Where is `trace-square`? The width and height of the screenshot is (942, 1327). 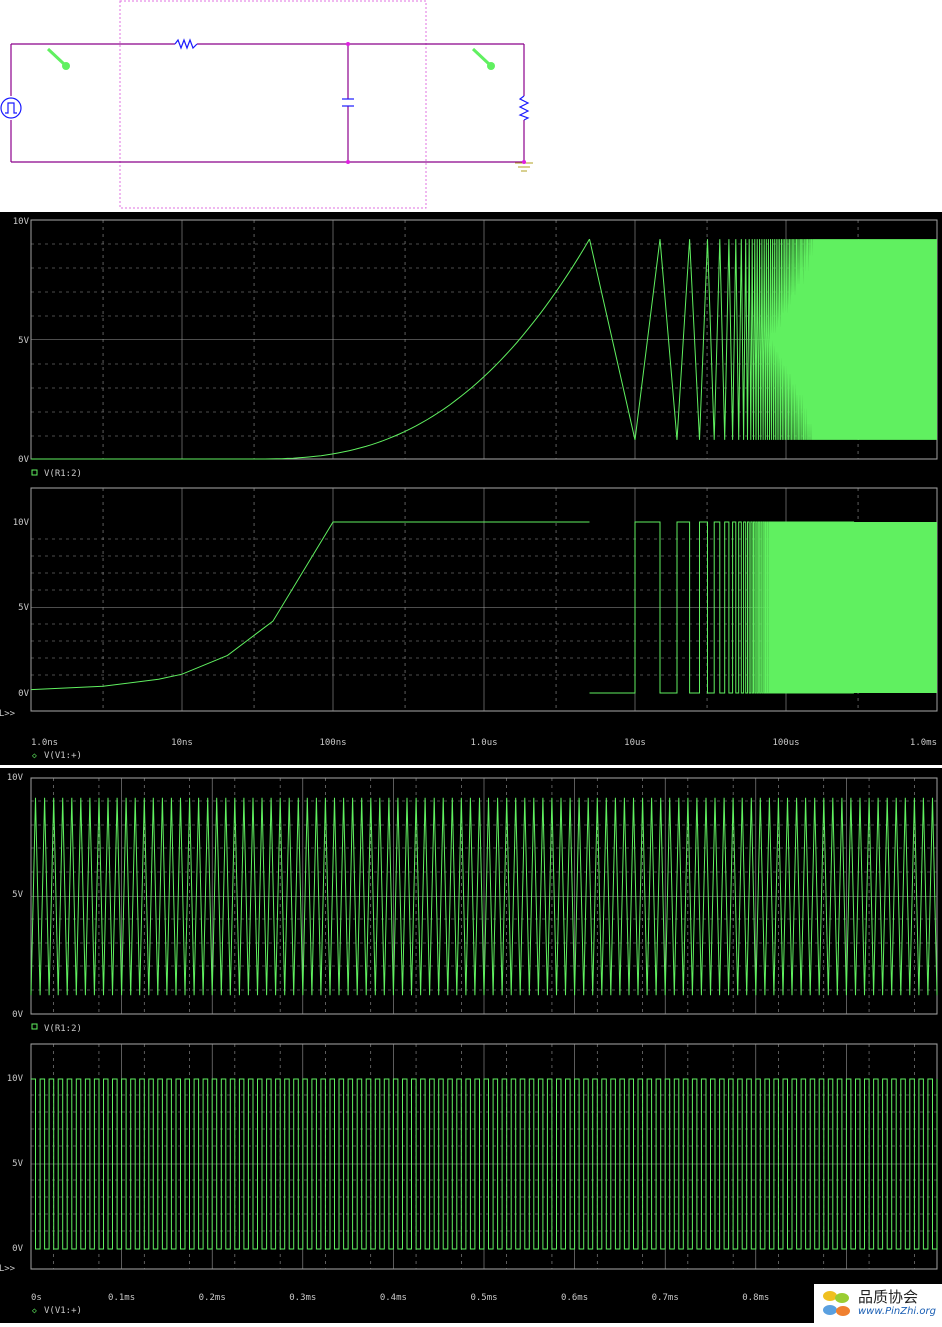 trace-square is located at coordinates (484, 1164).